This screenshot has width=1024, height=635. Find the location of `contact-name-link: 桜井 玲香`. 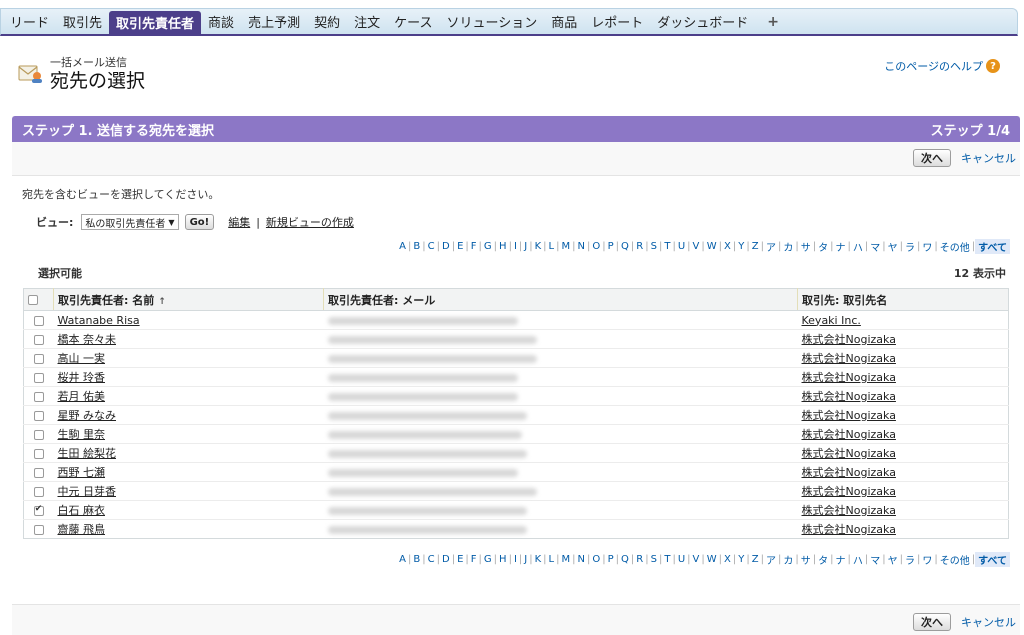

contact-name-link: 桜井 玲香 is located at coordinates (82, 377).